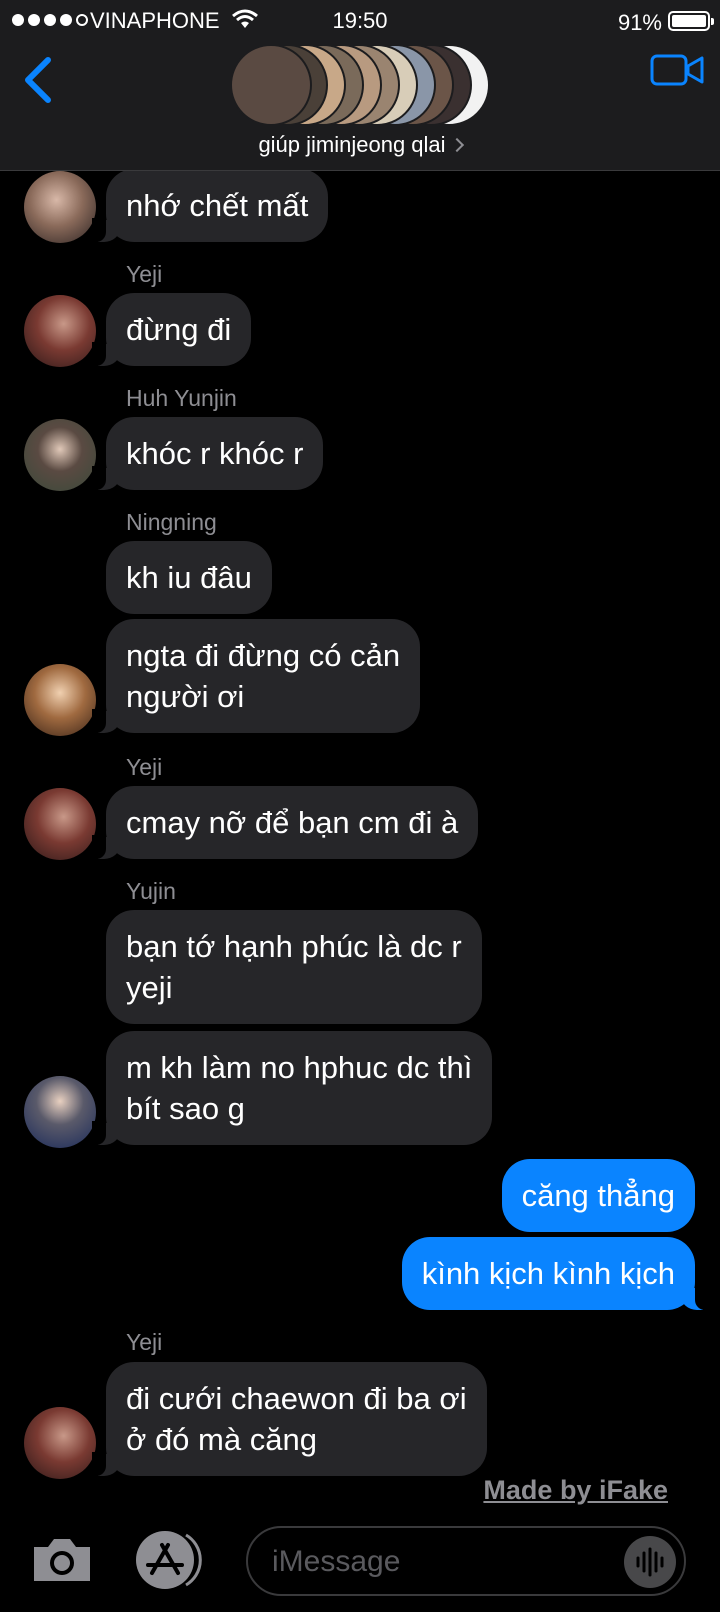 This screenshot has width=720, height=1612. Describe the element at coordinates (171, 329) in the screenshot. I see `message-bubble: đừng đi` at that location.